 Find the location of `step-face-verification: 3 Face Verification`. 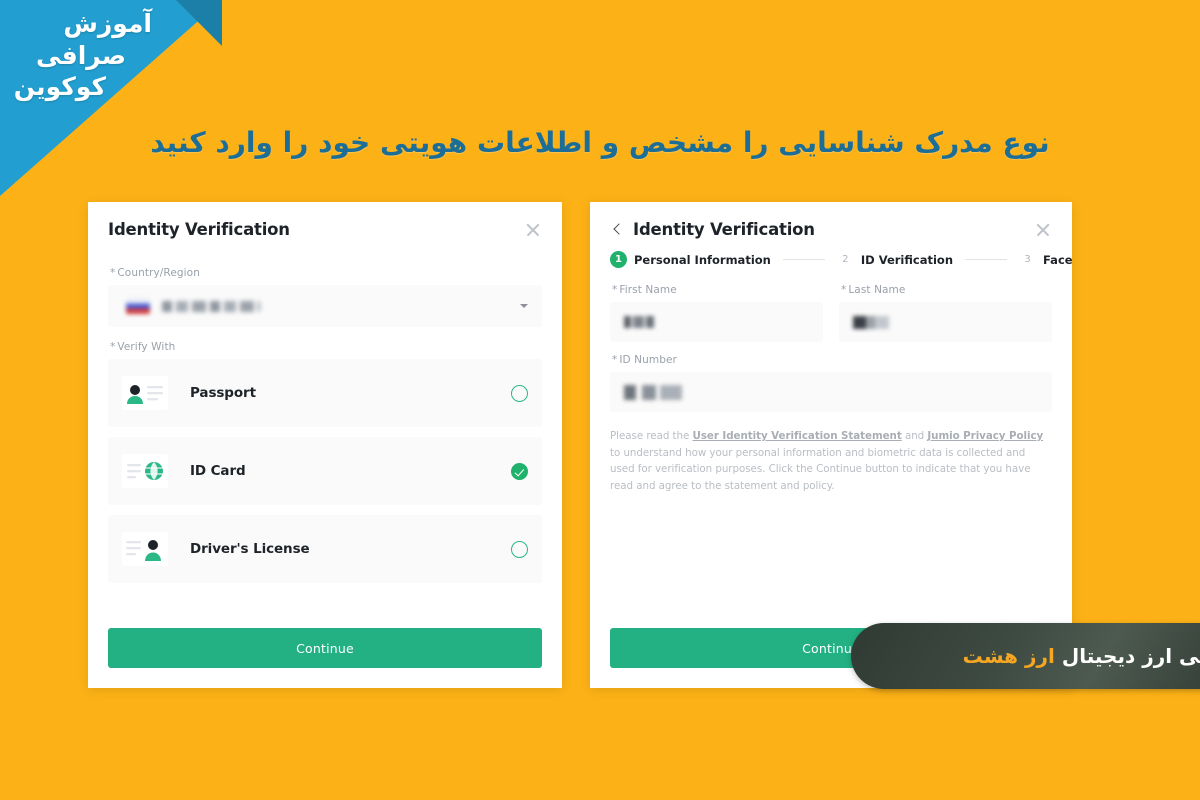

step-face-verification: 3 Face Verification is located at coordinates (1045, 259).